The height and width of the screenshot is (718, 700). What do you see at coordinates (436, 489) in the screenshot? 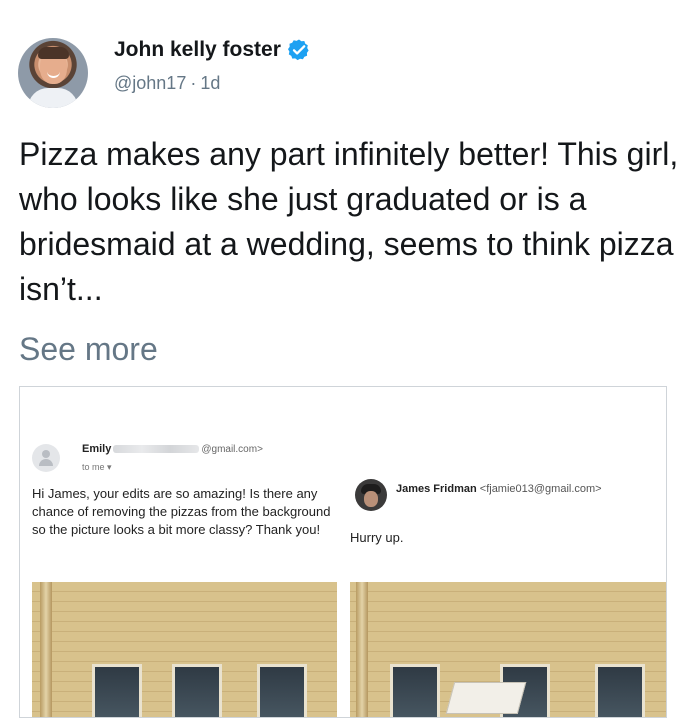
I see `james-sender-name: James Fridman` at bounding box center [436, 489].